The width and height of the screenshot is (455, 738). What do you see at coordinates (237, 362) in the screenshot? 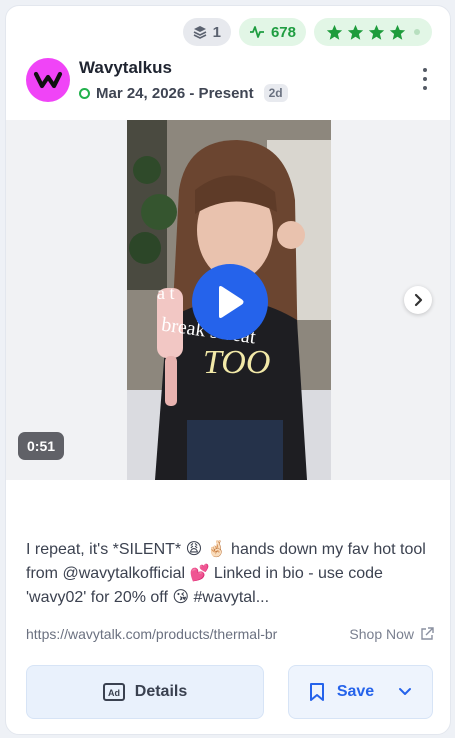
I see `overlay-text-big: TOO` at bounding box center [237, 362].